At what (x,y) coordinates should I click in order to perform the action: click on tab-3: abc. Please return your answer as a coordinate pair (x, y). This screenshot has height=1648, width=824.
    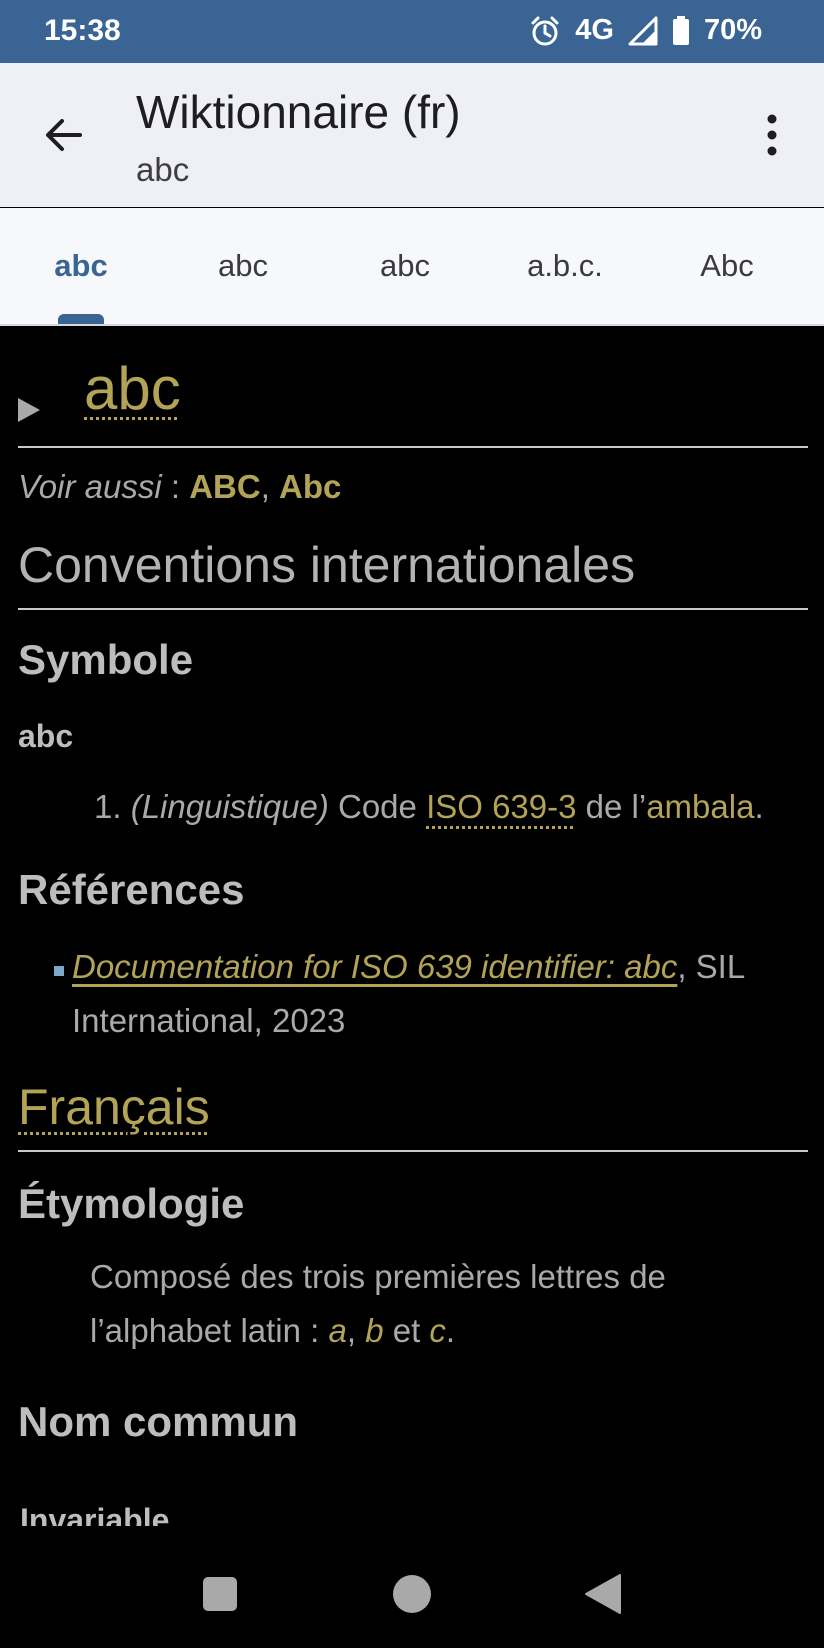
    Looking at the image, I should click on (405, 266).